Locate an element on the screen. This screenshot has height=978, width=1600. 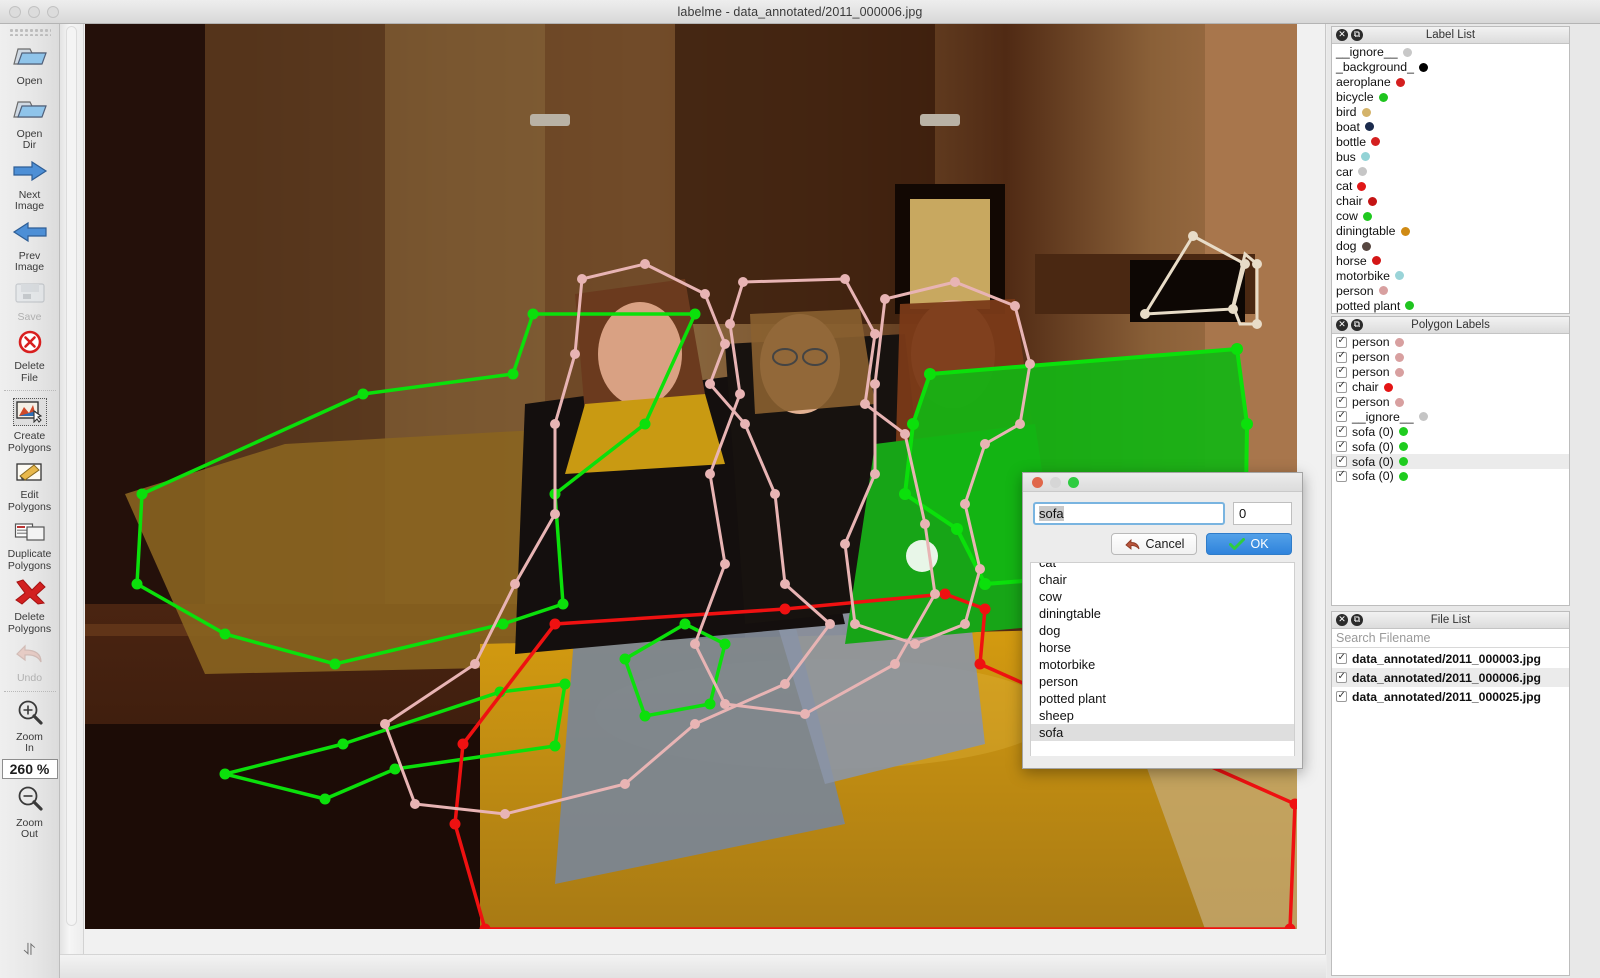
file-list-title: File List is located at coordinates (1450, 620).